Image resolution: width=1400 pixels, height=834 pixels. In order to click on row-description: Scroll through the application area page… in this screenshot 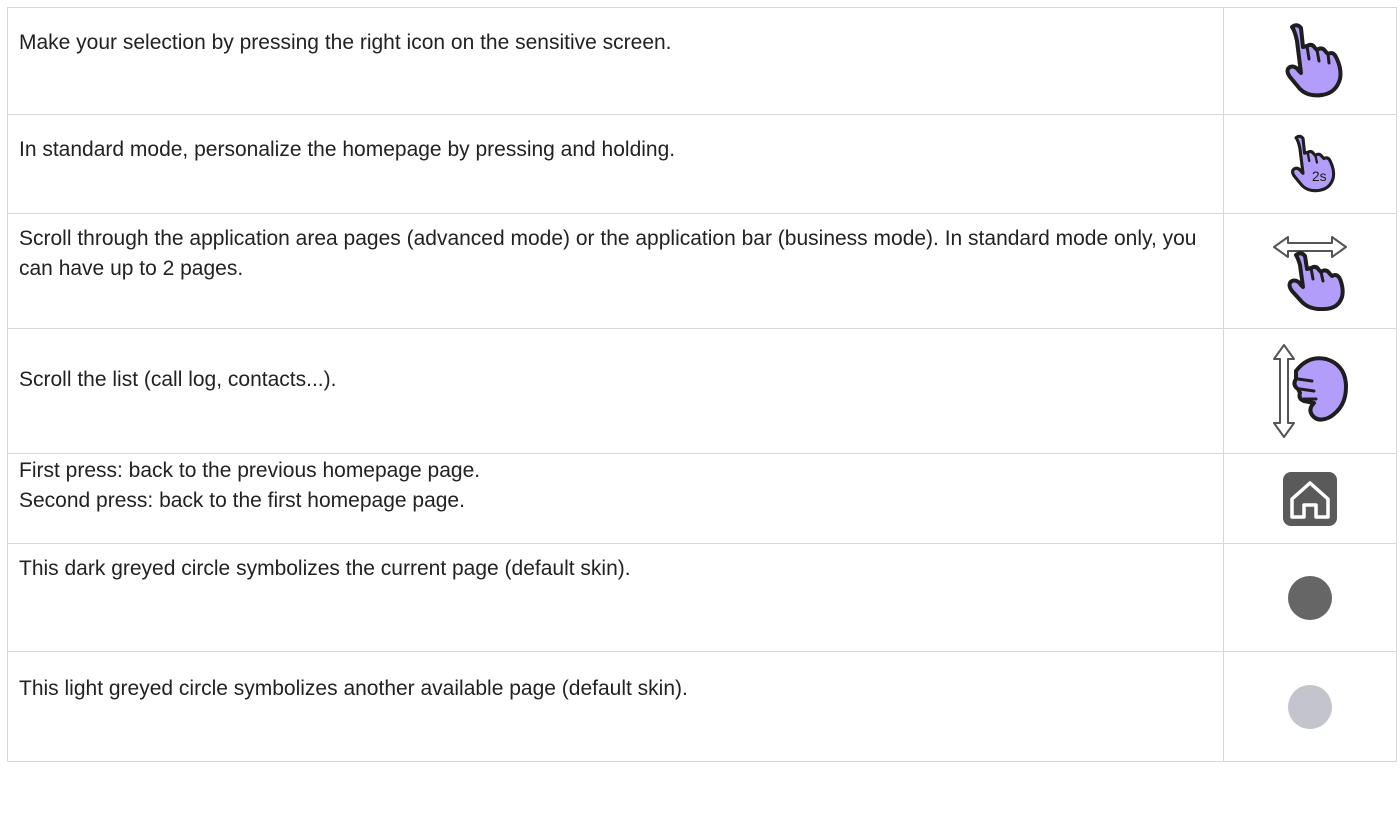, I will do `click(615, 271)`.